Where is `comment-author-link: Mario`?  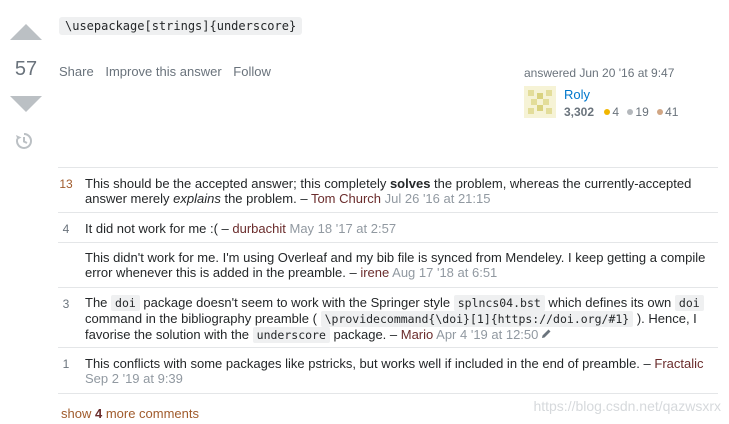 comment-author-link: Mario is located at coordinates (417, 334).